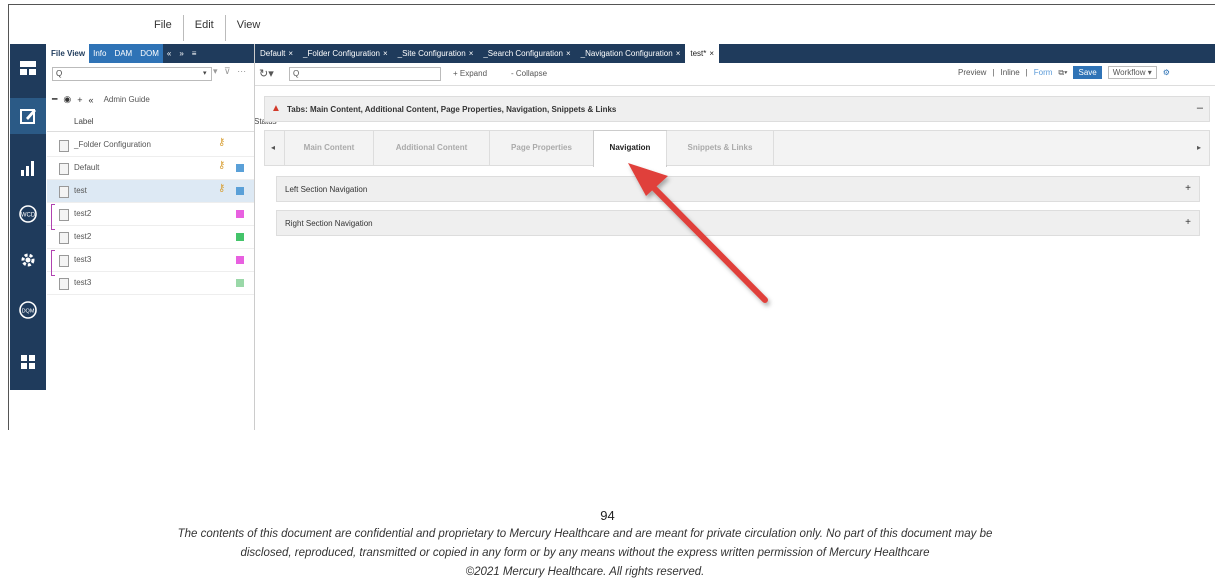 The image size is (1215, 582). What do you see at coordinates (1166, 72) in the screenshot?
I see `settings-icon: ⚙` at bounding box center [1166, 72].